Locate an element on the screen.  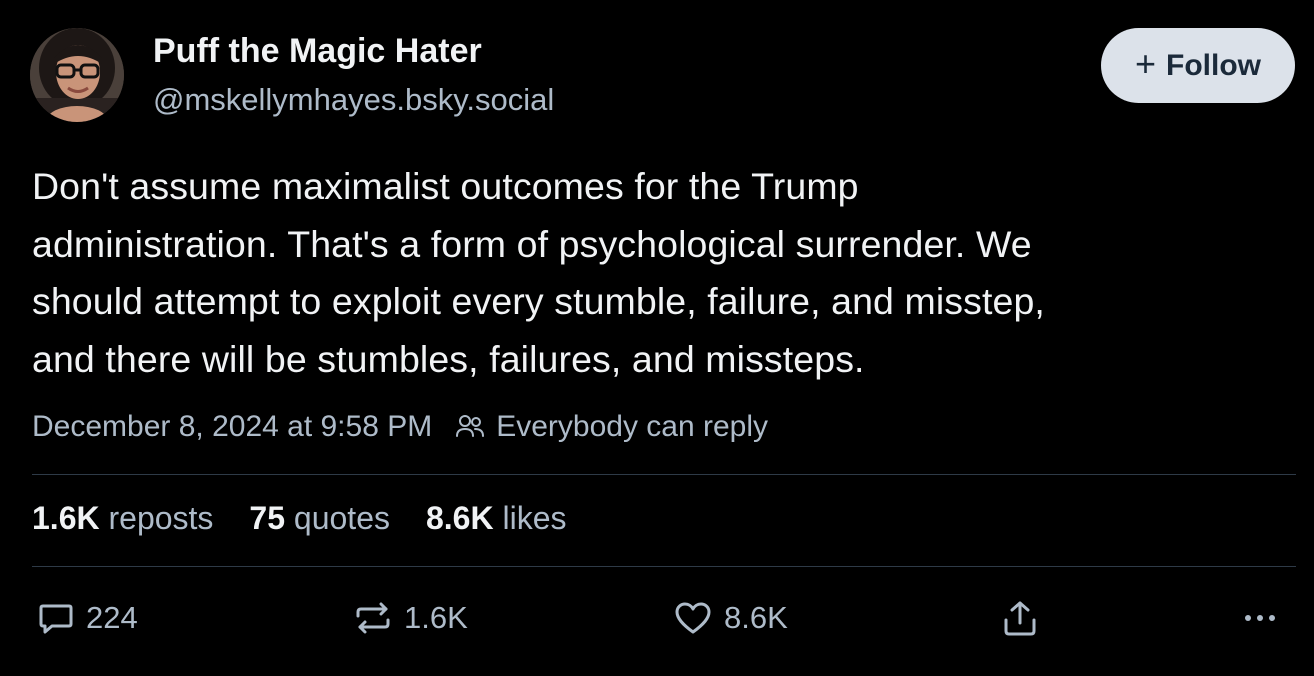
repost-icon is located at coordinates (373, 618).